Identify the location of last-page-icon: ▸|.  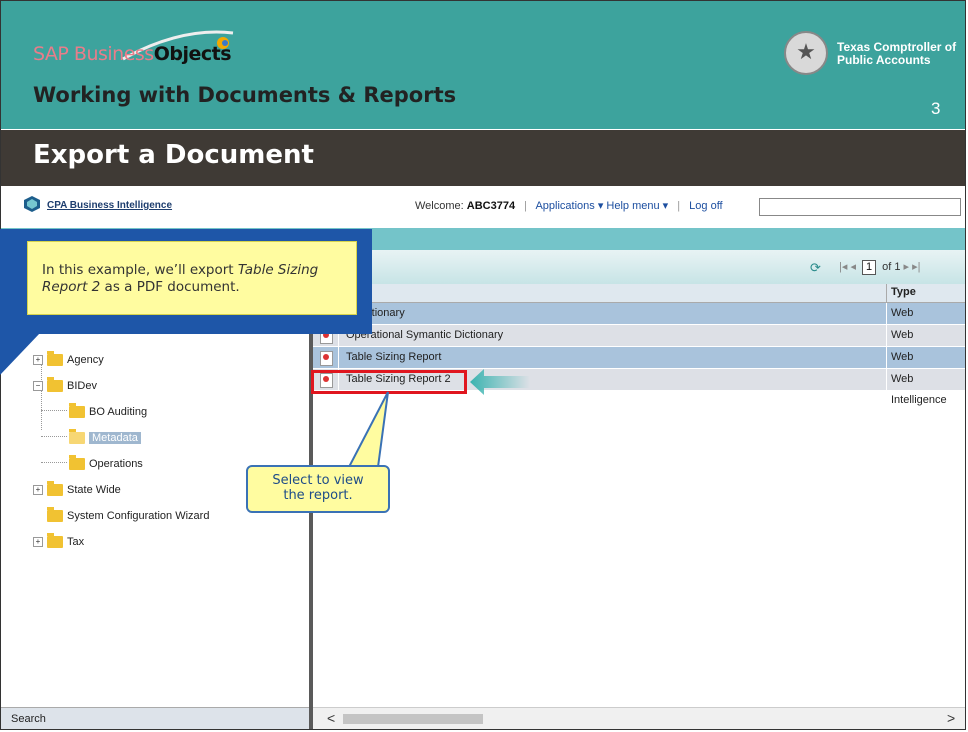
(916, 267).